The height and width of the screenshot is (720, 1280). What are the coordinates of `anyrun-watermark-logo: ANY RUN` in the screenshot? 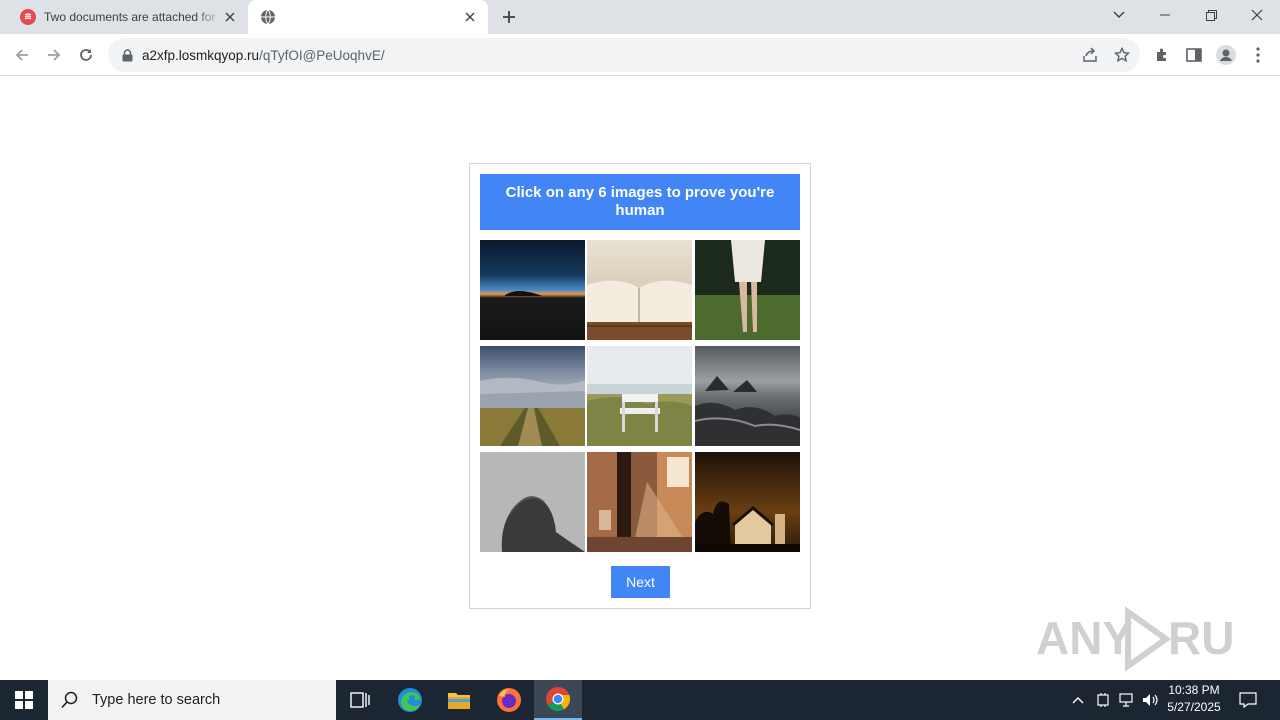 It's located at (1136, 639).